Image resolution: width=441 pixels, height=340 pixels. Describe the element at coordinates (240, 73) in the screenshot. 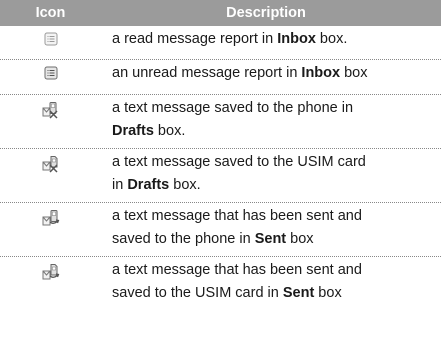

I see `description-cell: an unread message report in Inbox box` at that location.